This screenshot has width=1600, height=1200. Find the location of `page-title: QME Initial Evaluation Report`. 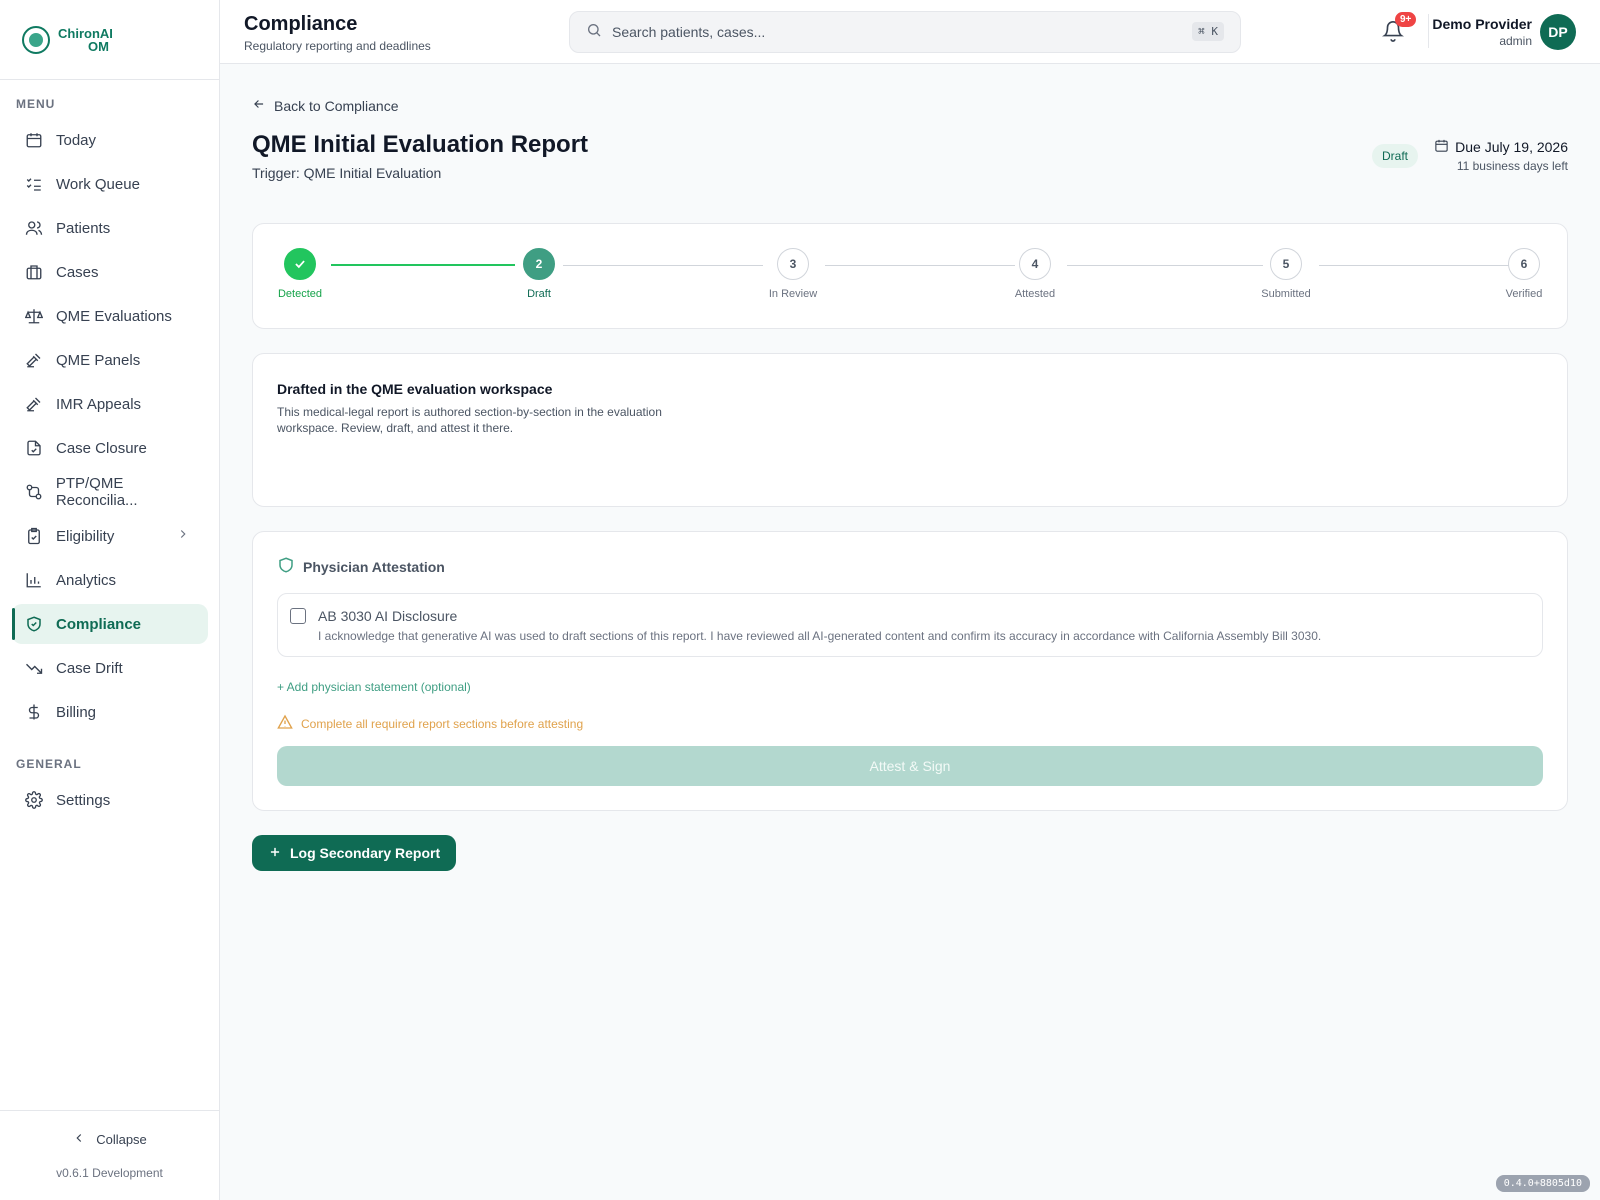

page-title: QME Initial Evaluation Report is located at coordinates (420, 144).